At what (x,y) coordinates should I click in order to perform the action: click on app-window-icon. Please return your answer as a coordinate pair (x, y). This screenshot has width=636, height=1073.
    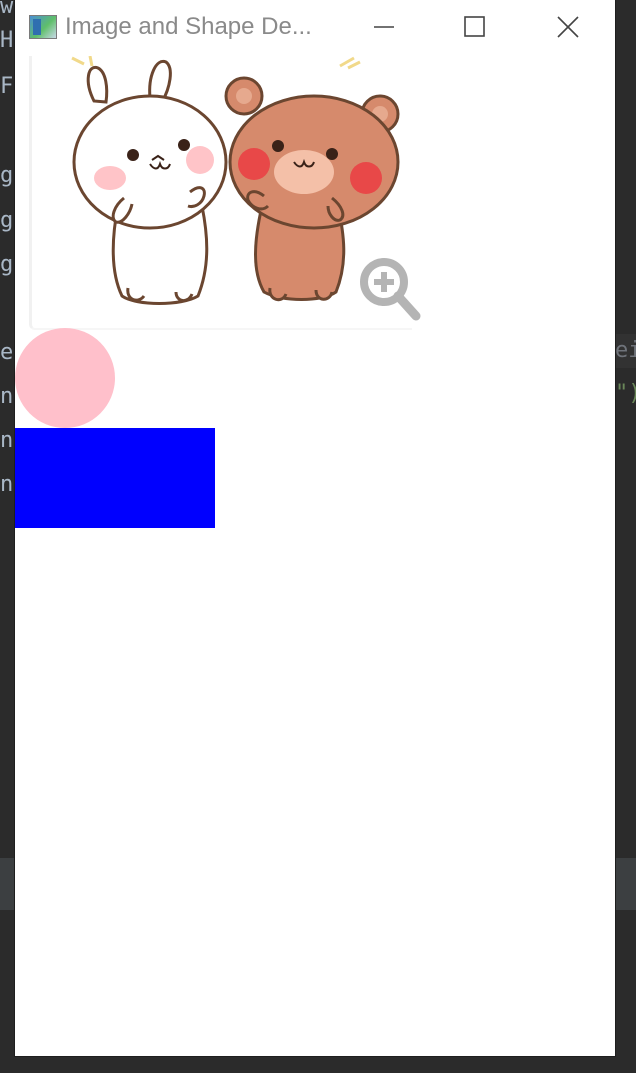
    Looking at the image, I should click on (43, 27).